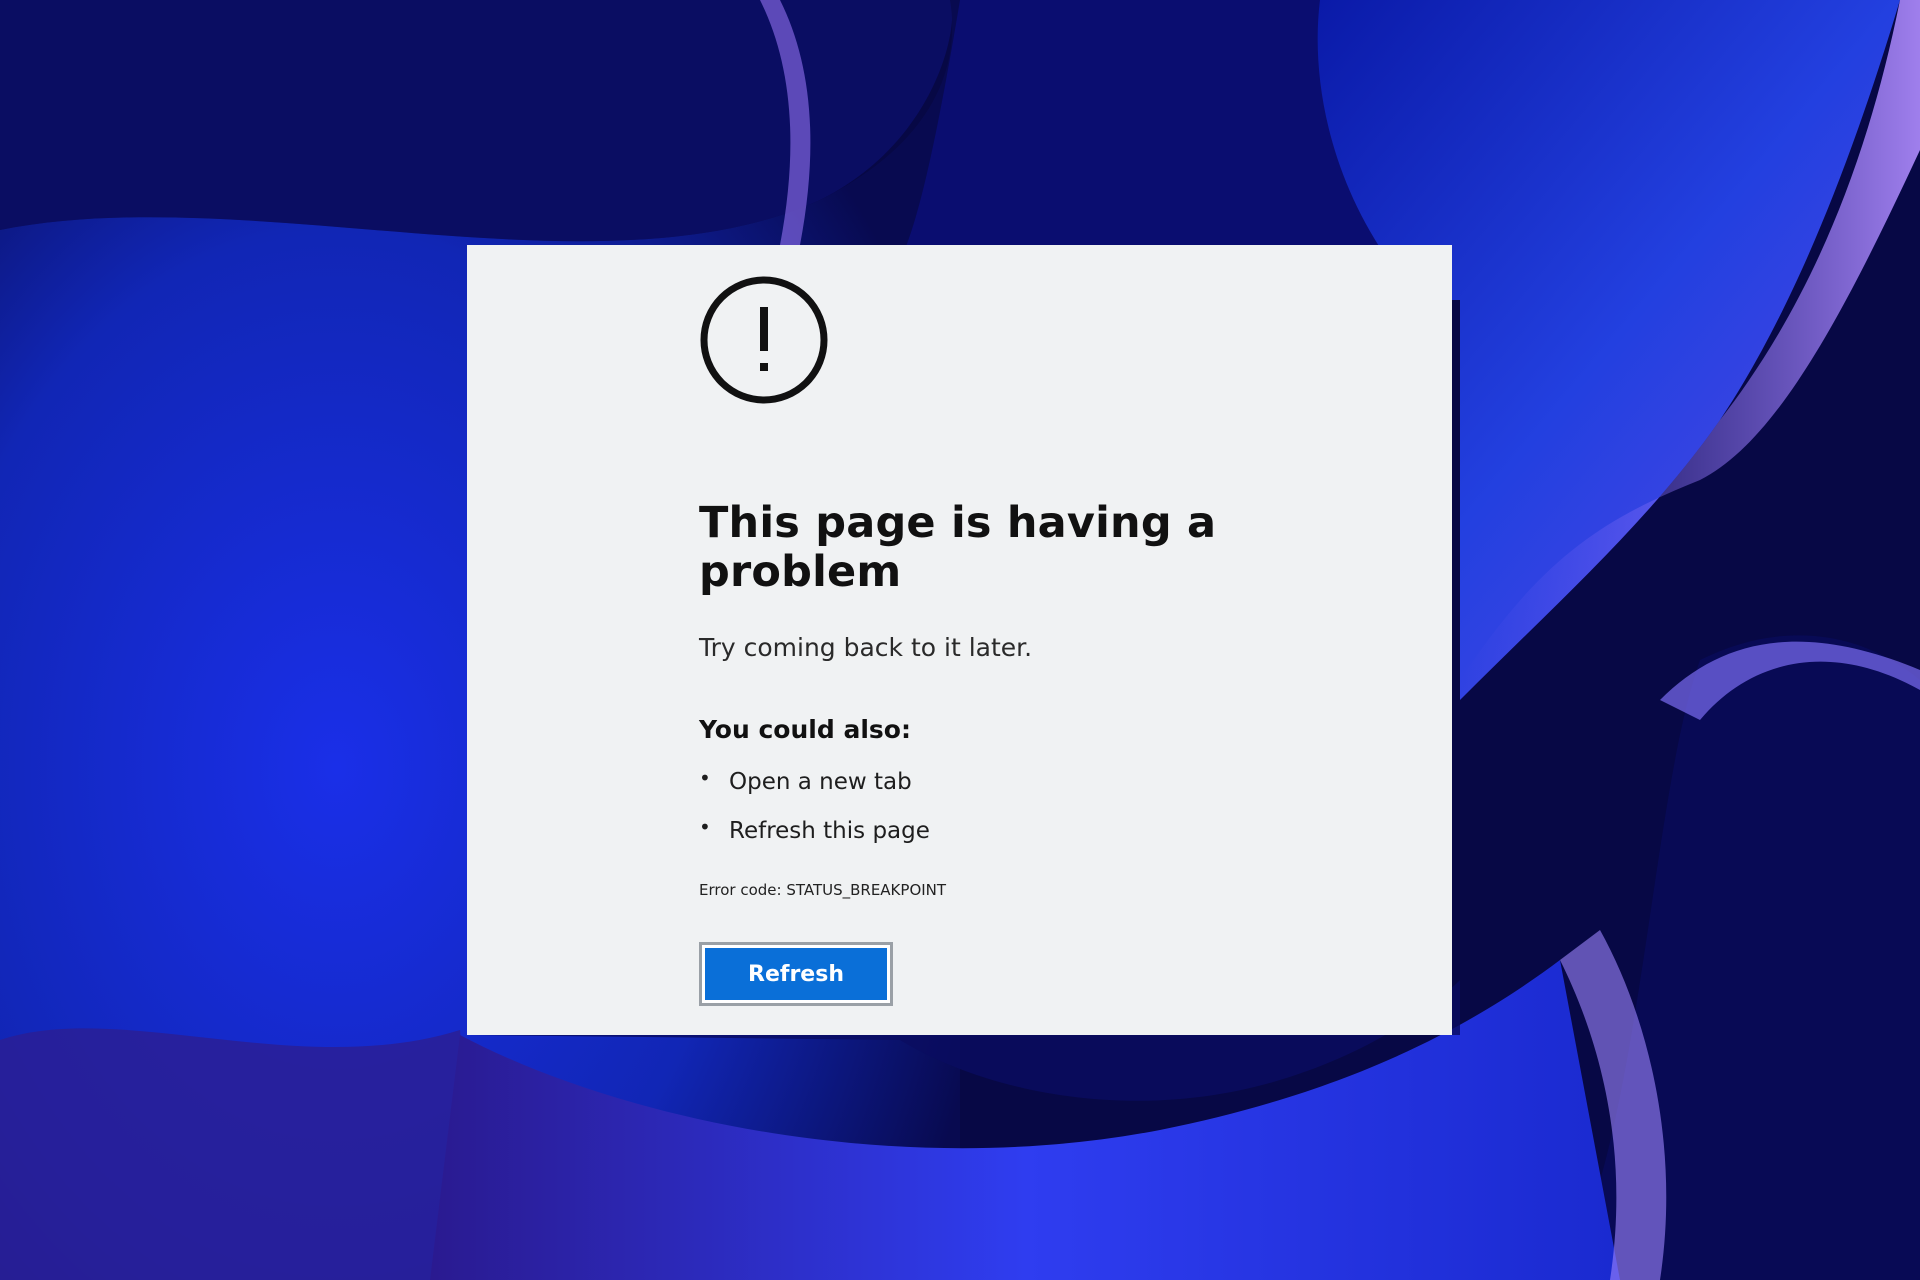  I want to click on refresh-button-label: Refresh, so click(796, 974).